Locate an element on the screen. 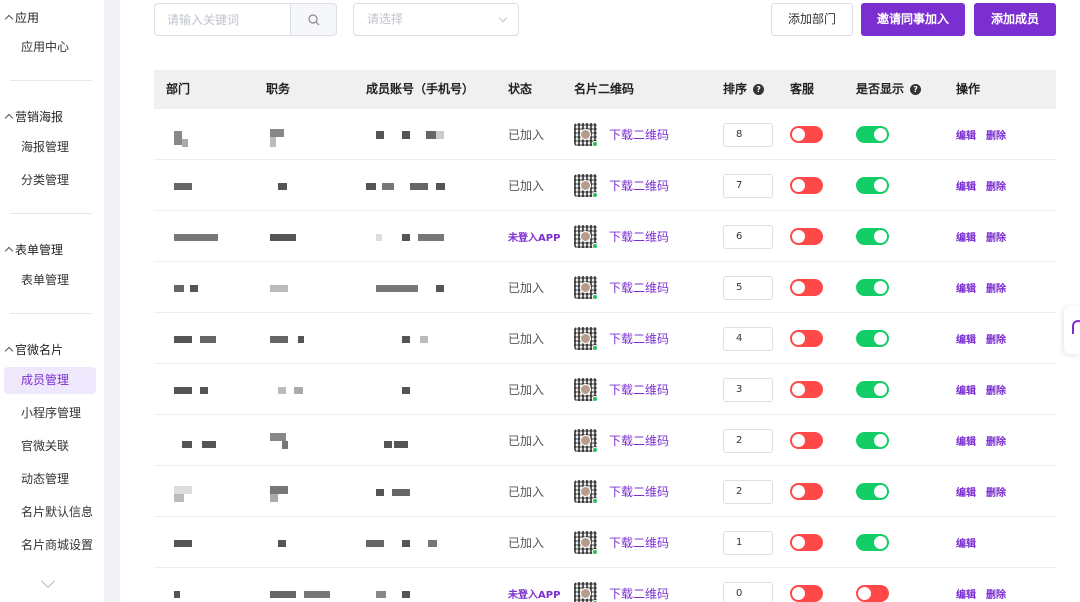 The height and width of the screenshot is (602, 1080). qrcode-cell: 下载二维码 is located at coordinates (621, 491).